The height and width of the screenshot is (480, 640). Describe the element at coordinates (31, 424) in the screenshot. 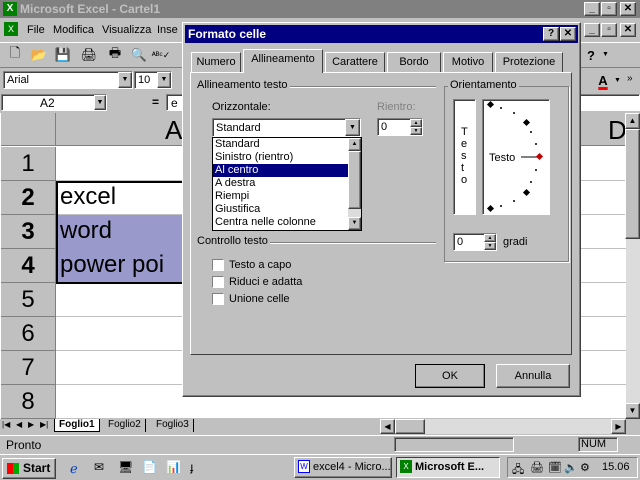

I see `next-sheet-arrow: ▶` at that location.